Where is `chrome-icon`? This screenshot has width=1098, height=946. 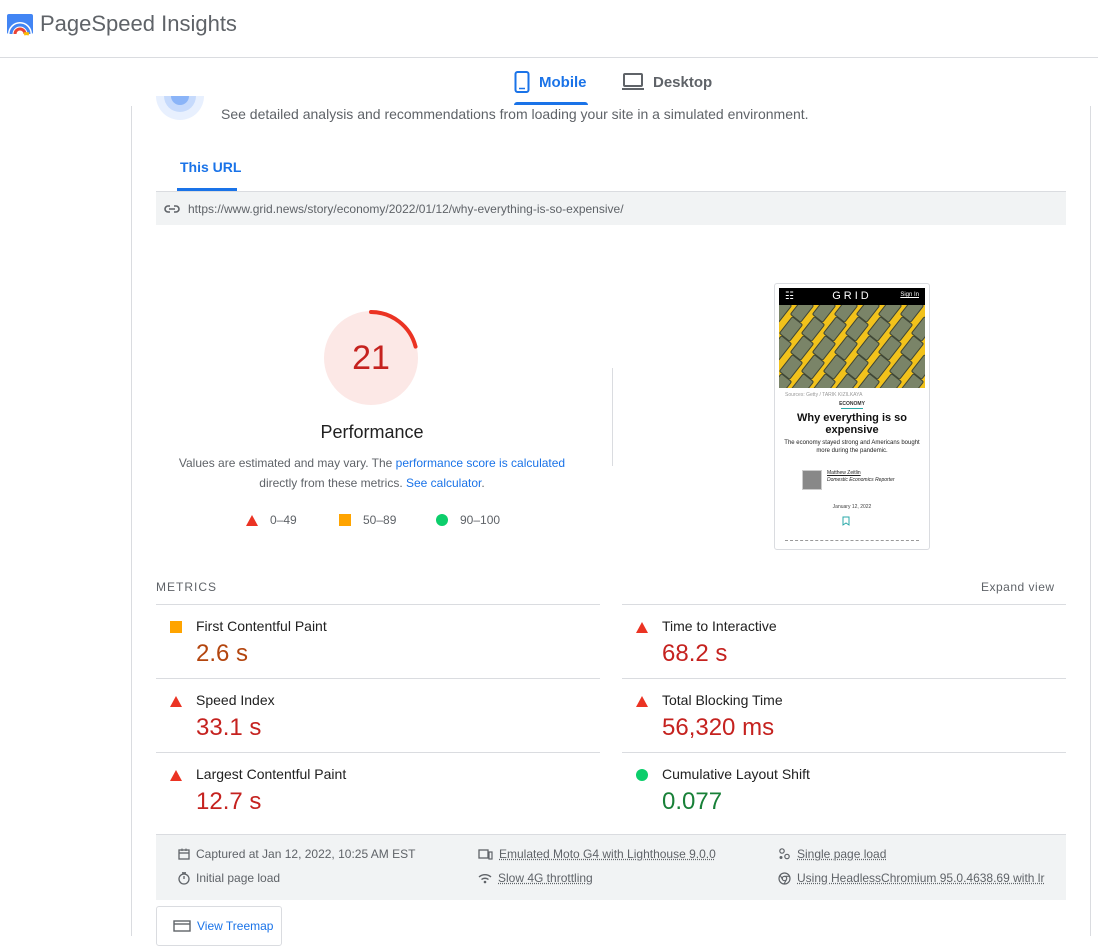 chrome-icon is located at coordinates (784, 878).